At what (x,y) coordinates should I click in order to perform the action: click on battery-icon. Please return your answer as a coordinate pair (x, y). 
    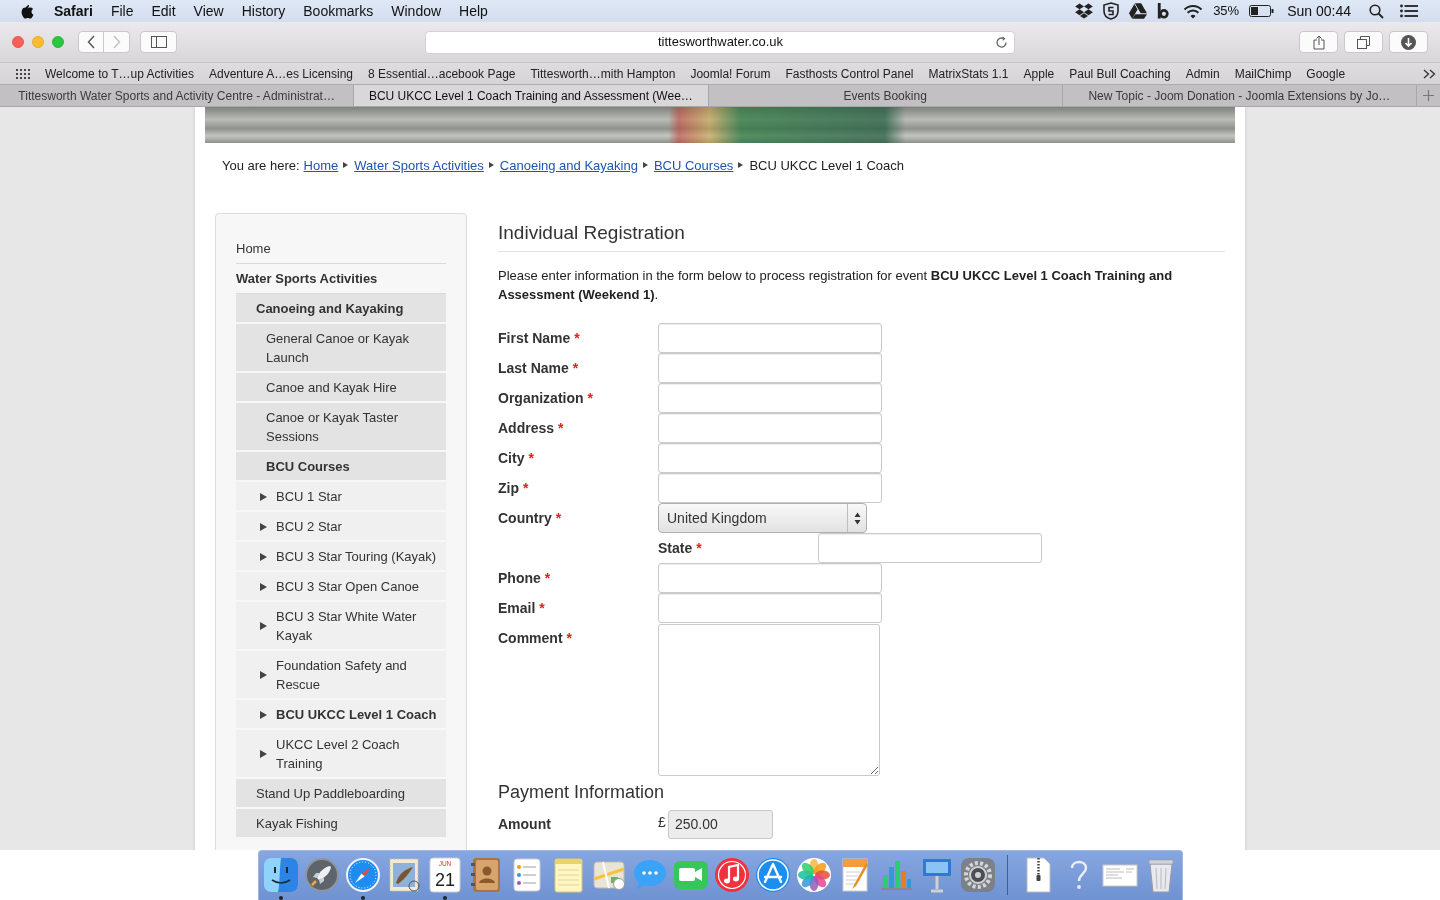
    Looking at the image, I should click on (1262, 11).